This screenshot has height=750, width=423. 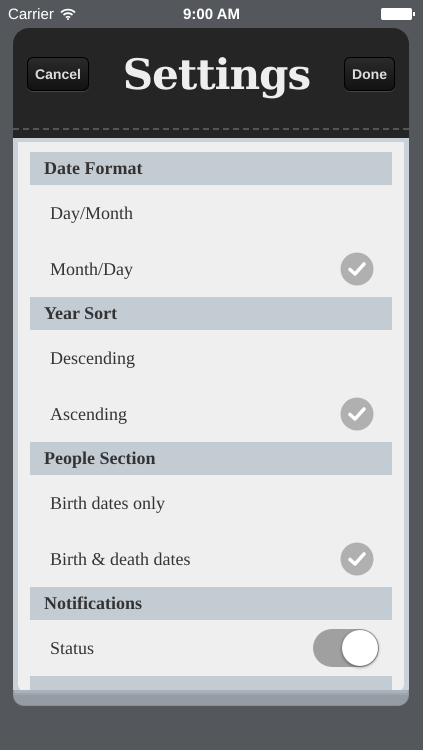 I want to click on option-label: Birth dates only, so click(x=107, y=503).